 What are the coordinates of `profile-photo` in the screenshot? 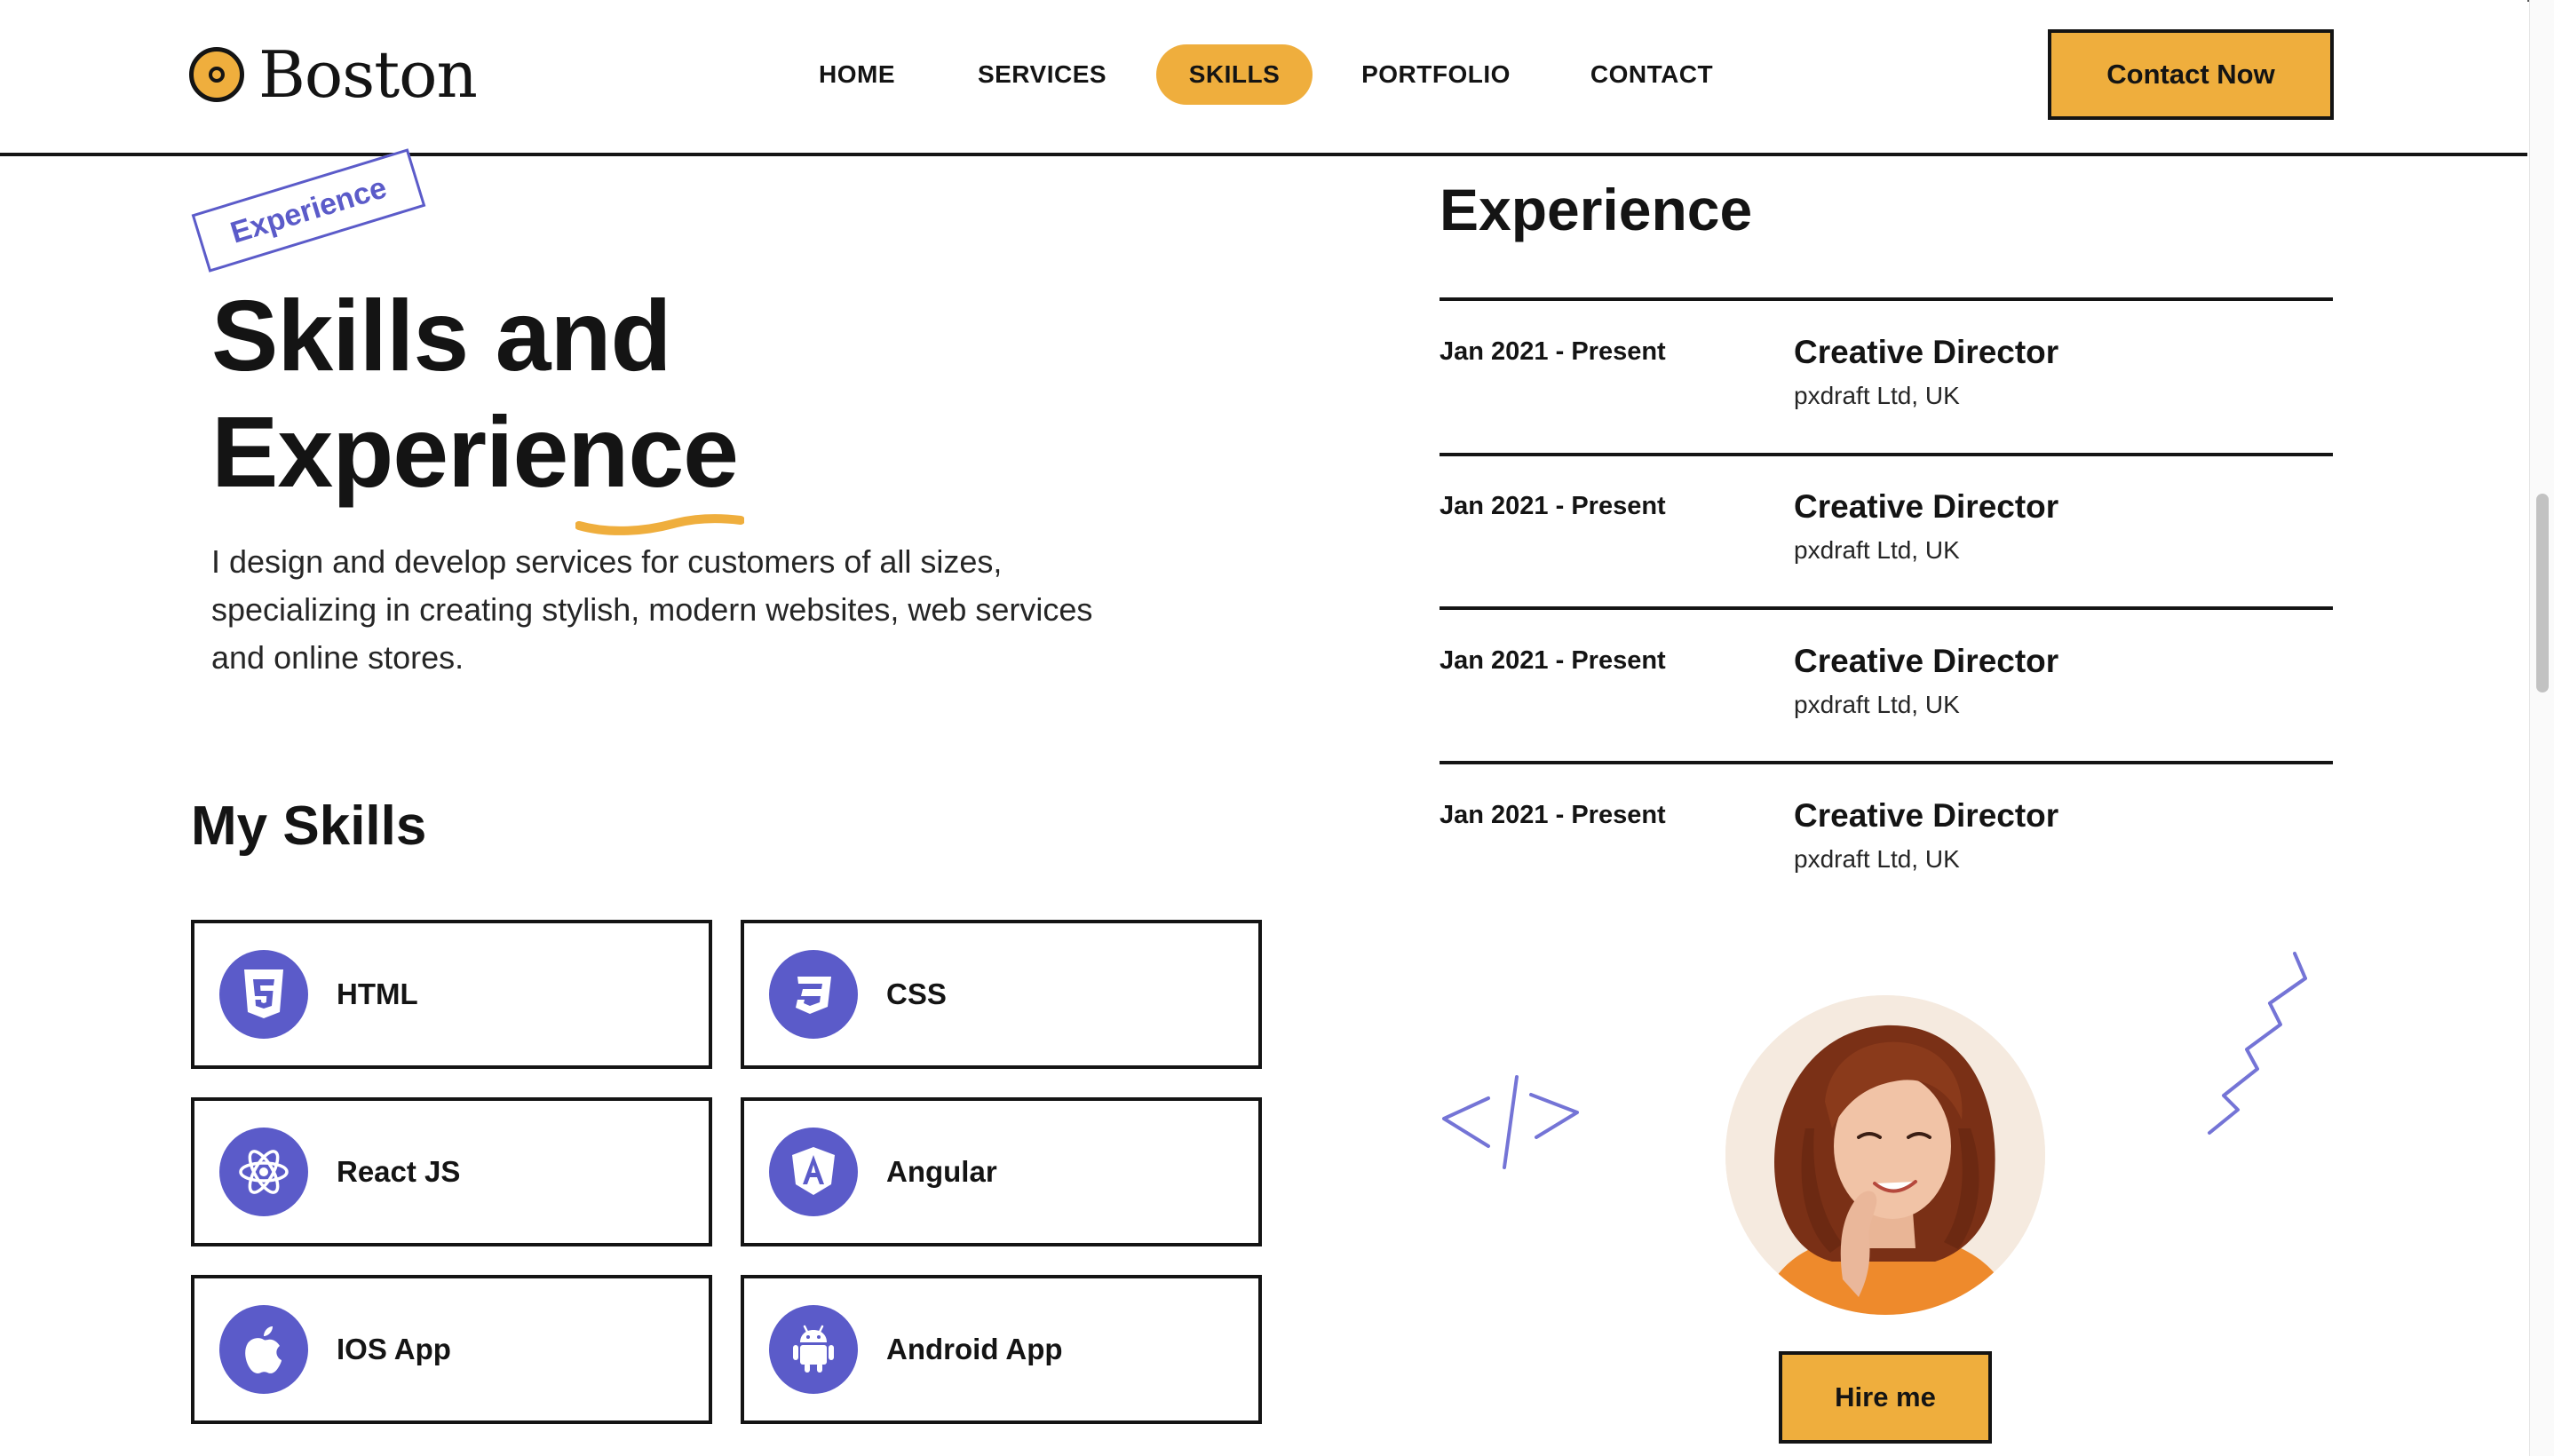 It's located at (1885, 1155).